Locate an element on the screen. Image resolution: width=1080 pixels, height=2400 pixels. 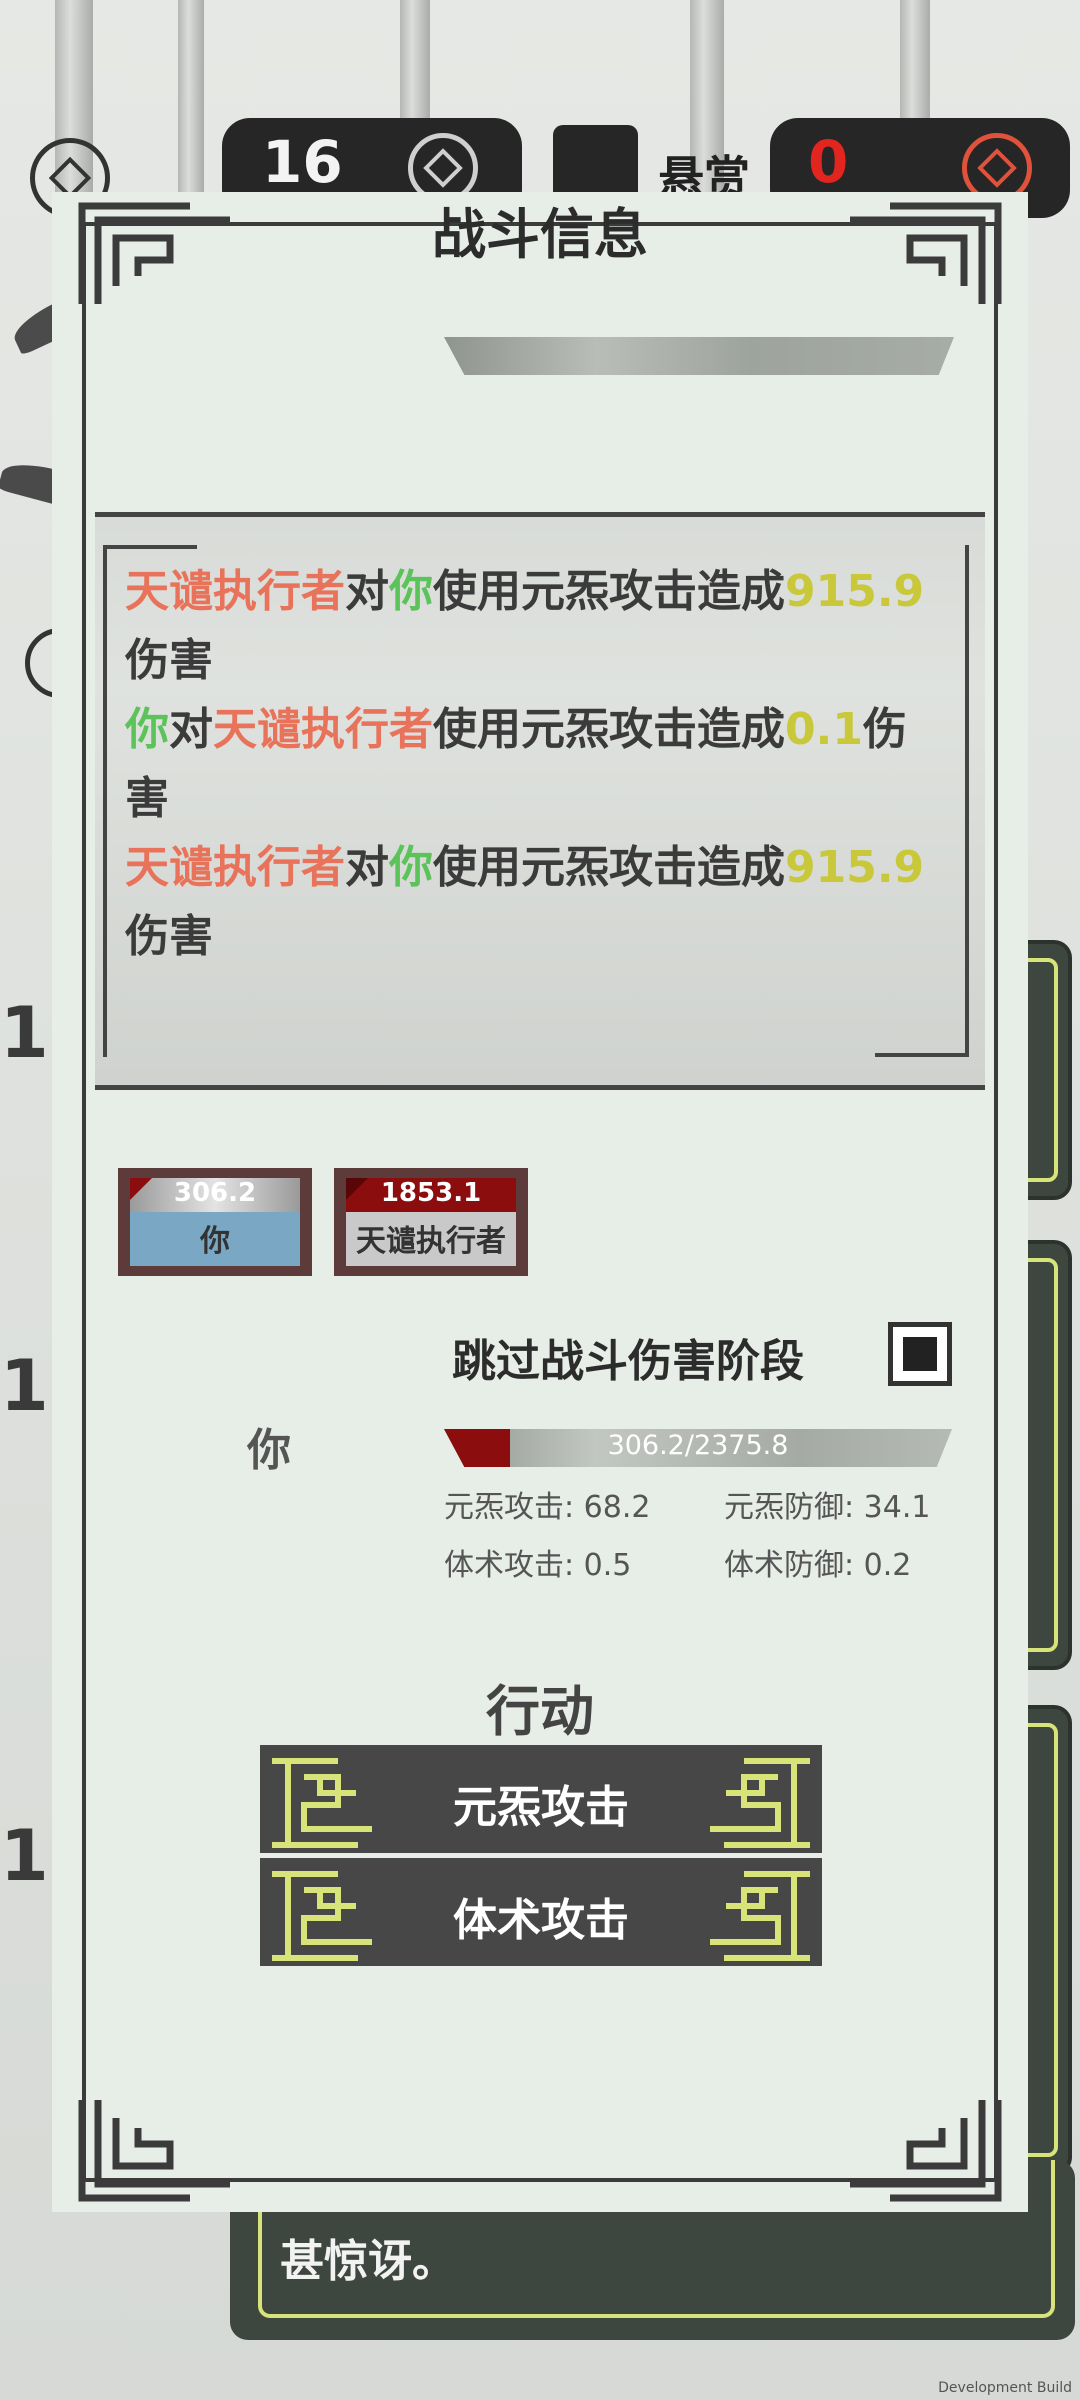
qi-attack-label: 元炁攻击 is located at coordinates (541, 1807).